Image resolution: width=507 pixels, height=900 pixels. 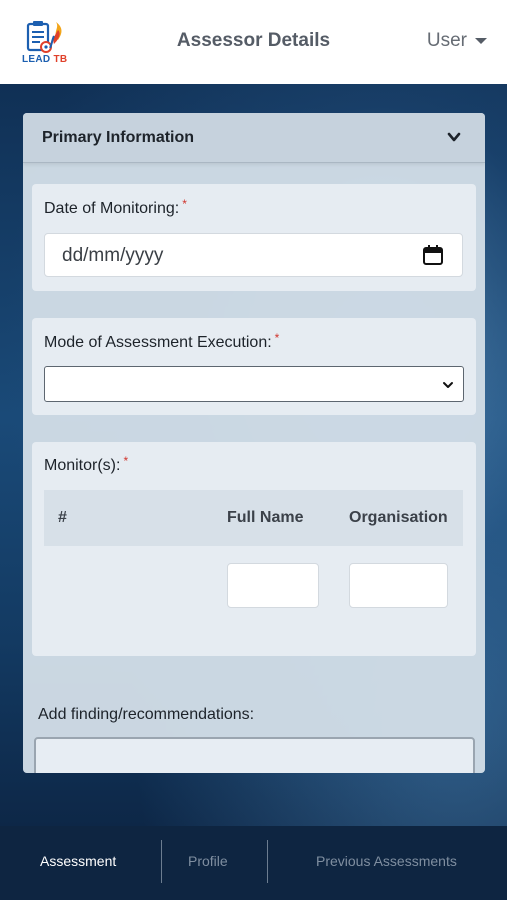 What do you see at coordinates (253, 42) in the screenshot?
I see `app-header: LEAD TB Assessor Details User` at bounding box center [253, 42].